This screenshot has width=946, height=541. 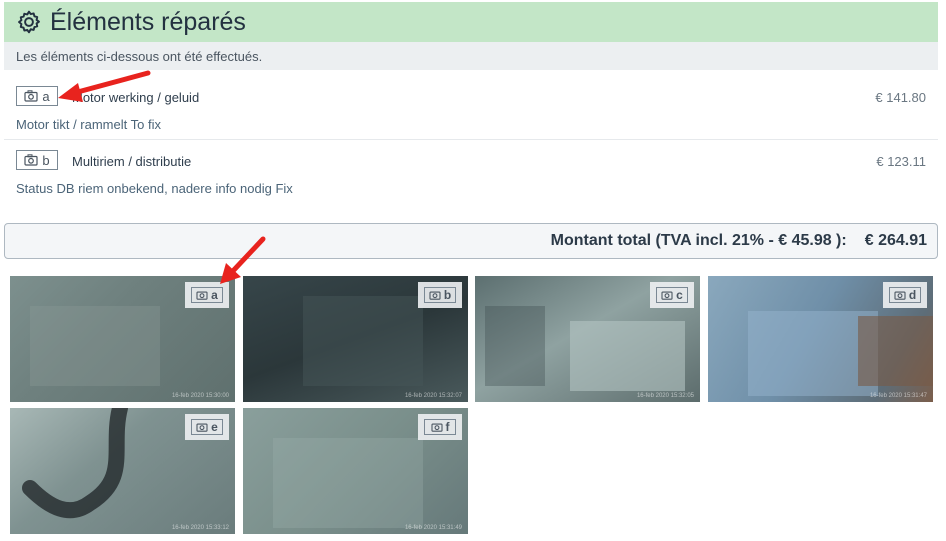 What do you see at coordinates (29, 22) in the screenshot?
I see `gear-icon` at bounding box center [29, 22].